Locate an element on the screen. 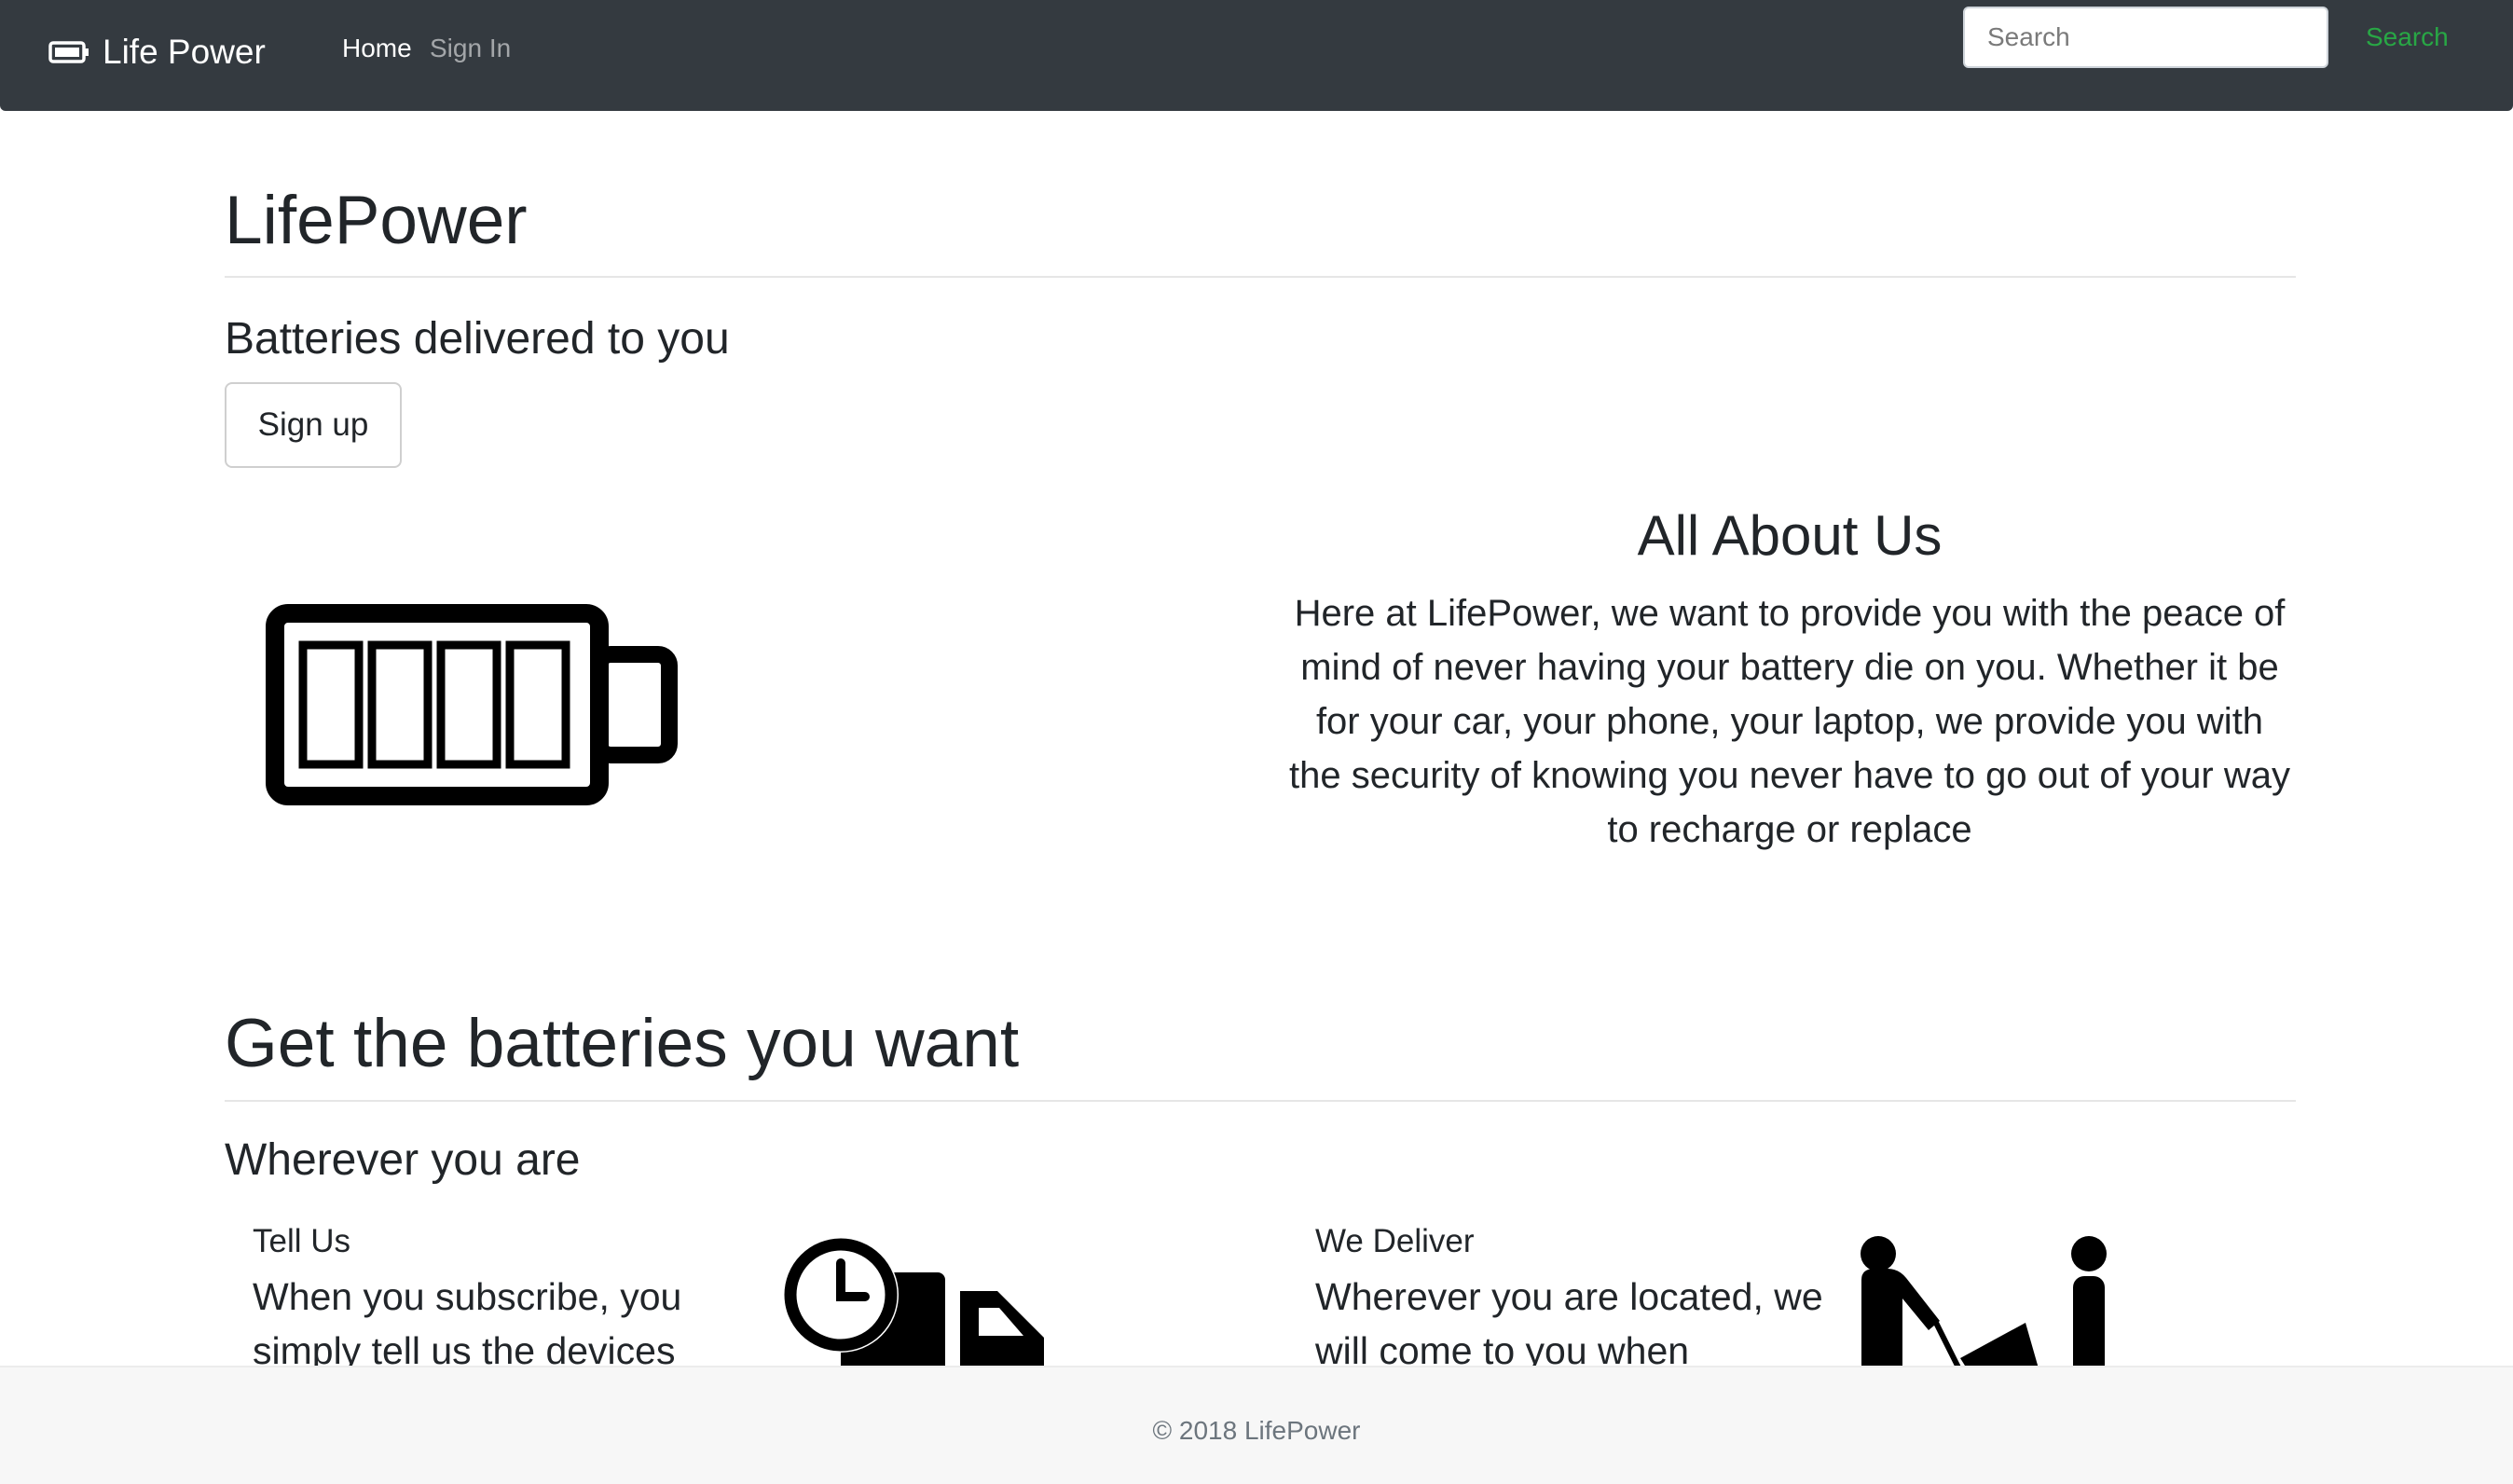 The height and width of the screenshot is (1484, 2513). tagline: Batteries delivered to you is located at coordinates (477, 339).